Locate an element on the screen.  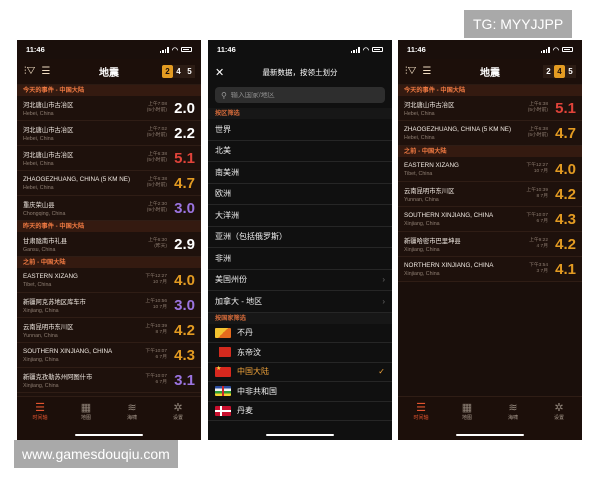
quake-time-relative: 4 7月 is located at coordinates (542, 246).